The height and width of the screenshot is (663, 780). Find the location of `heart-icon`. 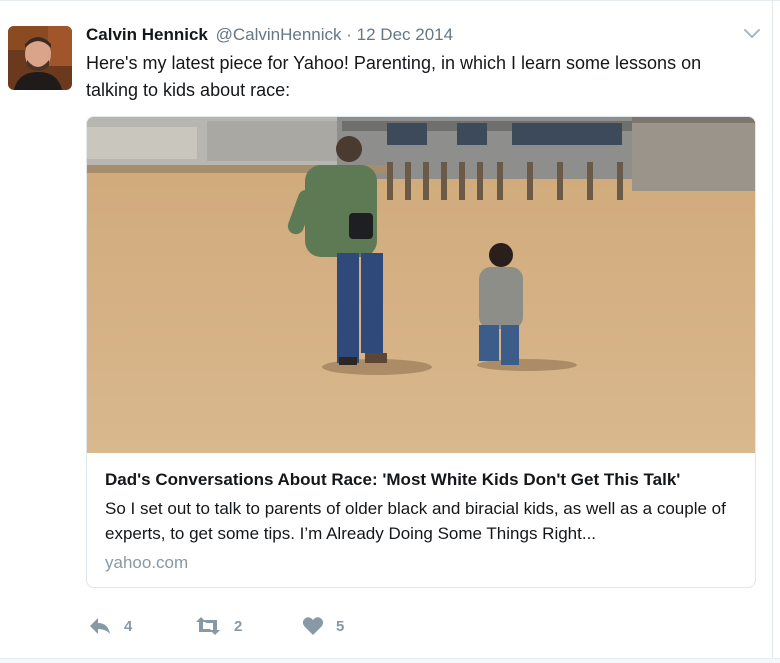

heart-icon is located at coordinates (313, 626).